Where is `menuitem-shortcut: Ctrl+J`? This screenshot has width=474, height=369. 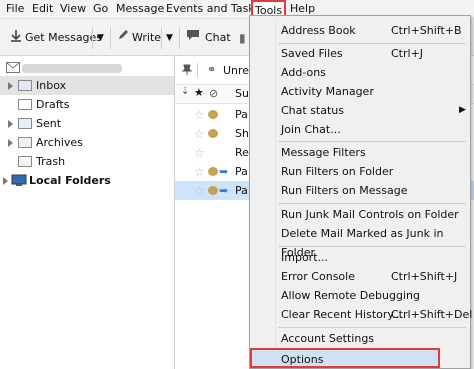
menuitem-shortcut: Ctrl+J is located at coordinates (407, 53).